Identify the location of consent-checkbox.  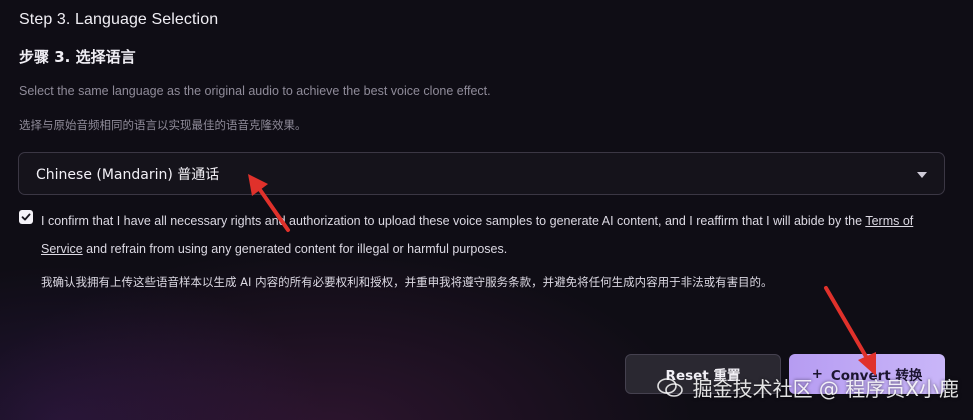
(26, 217).